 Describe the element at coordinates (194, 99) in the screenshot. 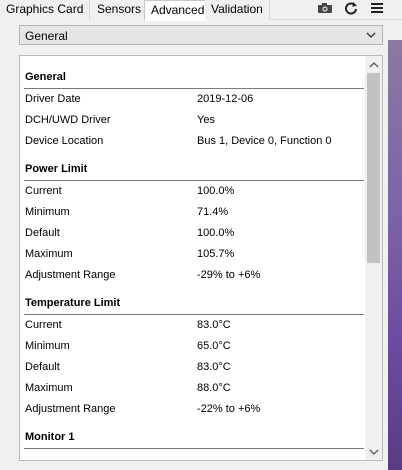

I see `list-item: Driver Date 2019-12-06` at that location.